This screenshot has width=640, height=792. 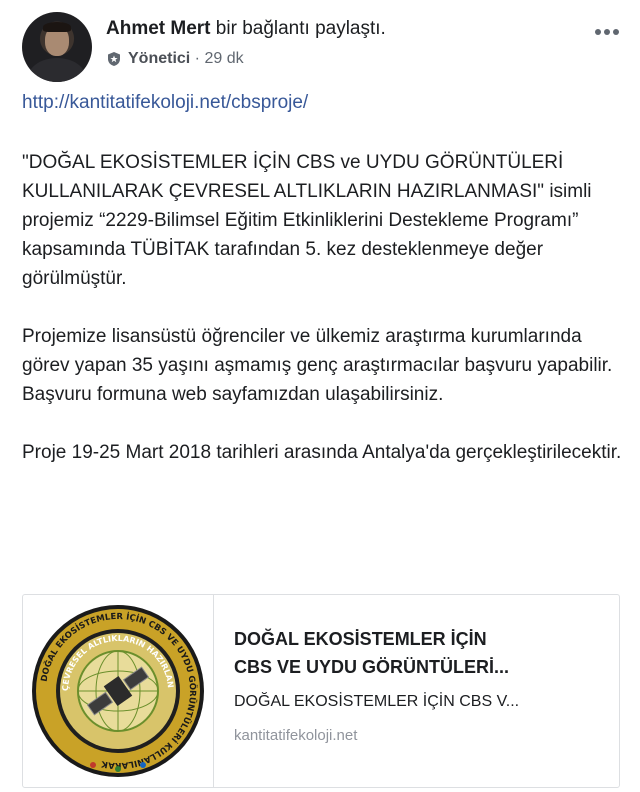 I want to click on author-line: Ahmet Mert bir bağlantı paylaştı., so click(x=246, y=29).